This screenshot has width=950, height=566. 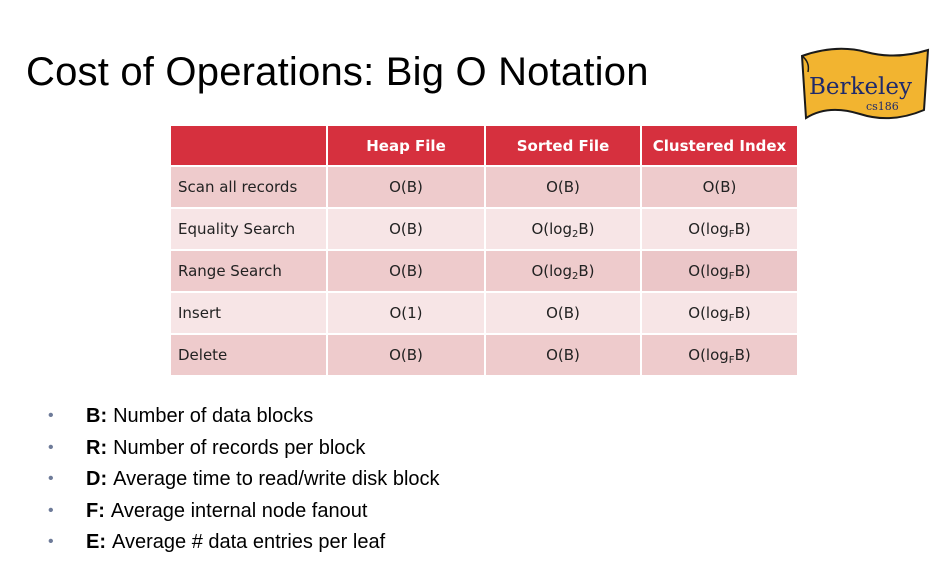 I want to click on definition-item: • E: Average # data entries per leaf, so click(x=244, y=544).